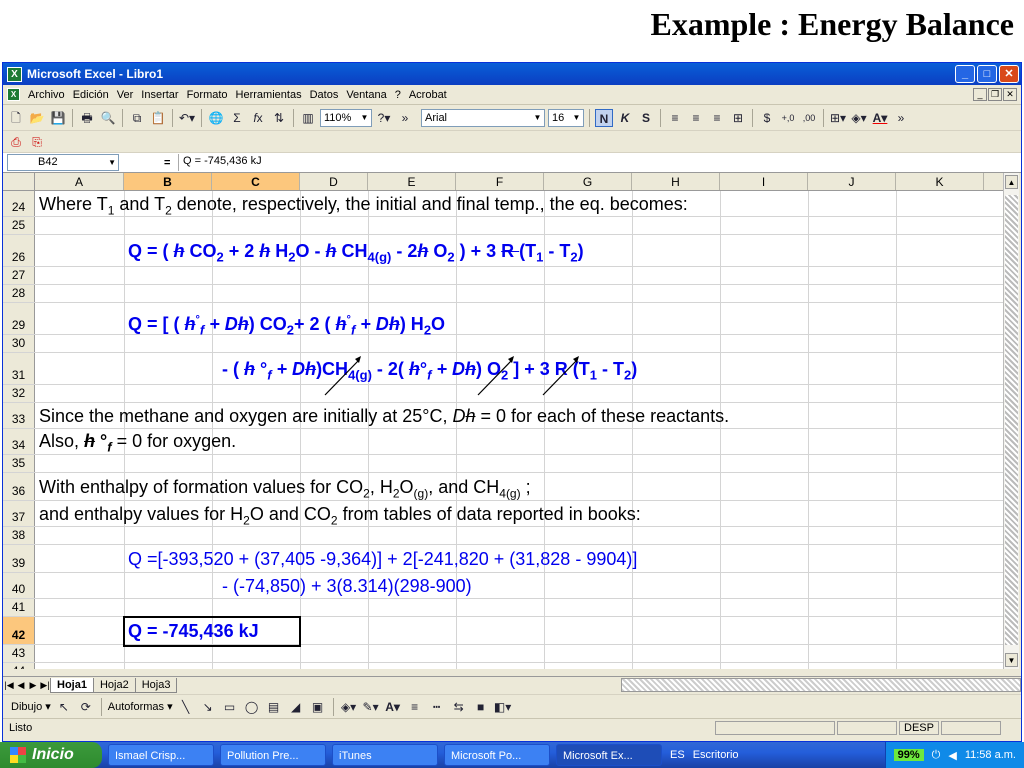  What do you see at coordinates (19, 607) in the screenshot?
I see `row-header: 41` at bounding box center [19, 607].